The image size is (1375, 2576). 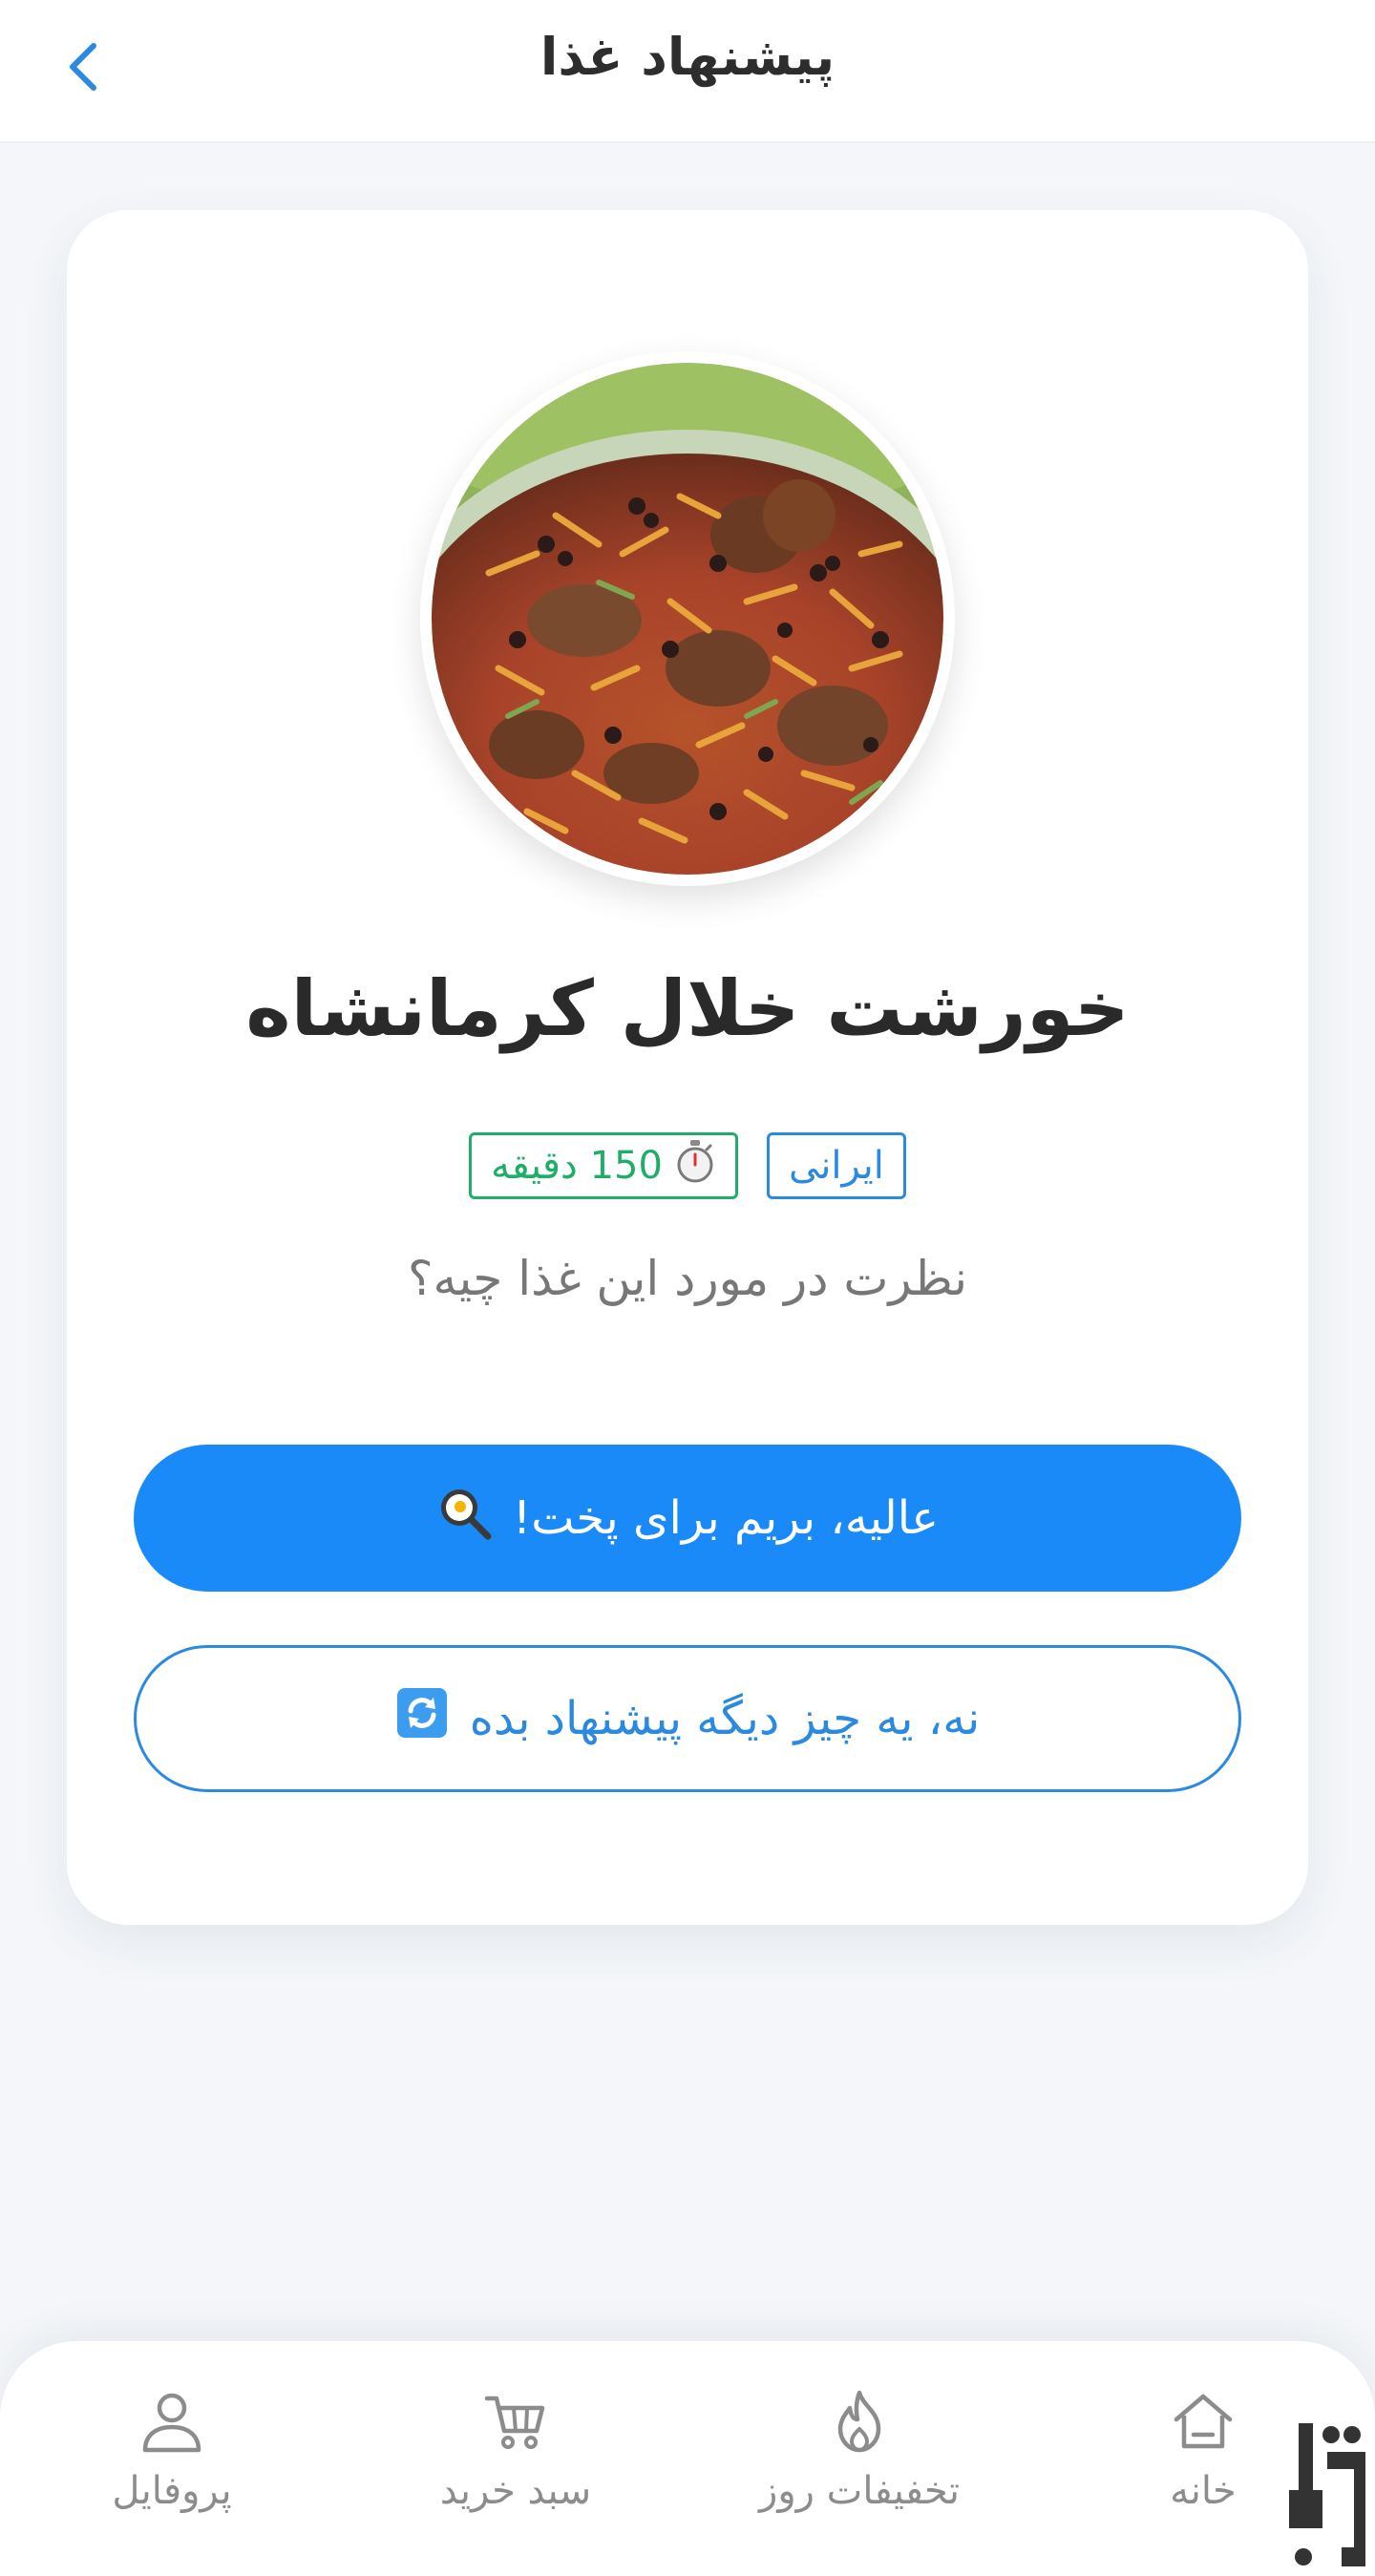 I want to click on home-icon, so click(x=1204, y=2421).